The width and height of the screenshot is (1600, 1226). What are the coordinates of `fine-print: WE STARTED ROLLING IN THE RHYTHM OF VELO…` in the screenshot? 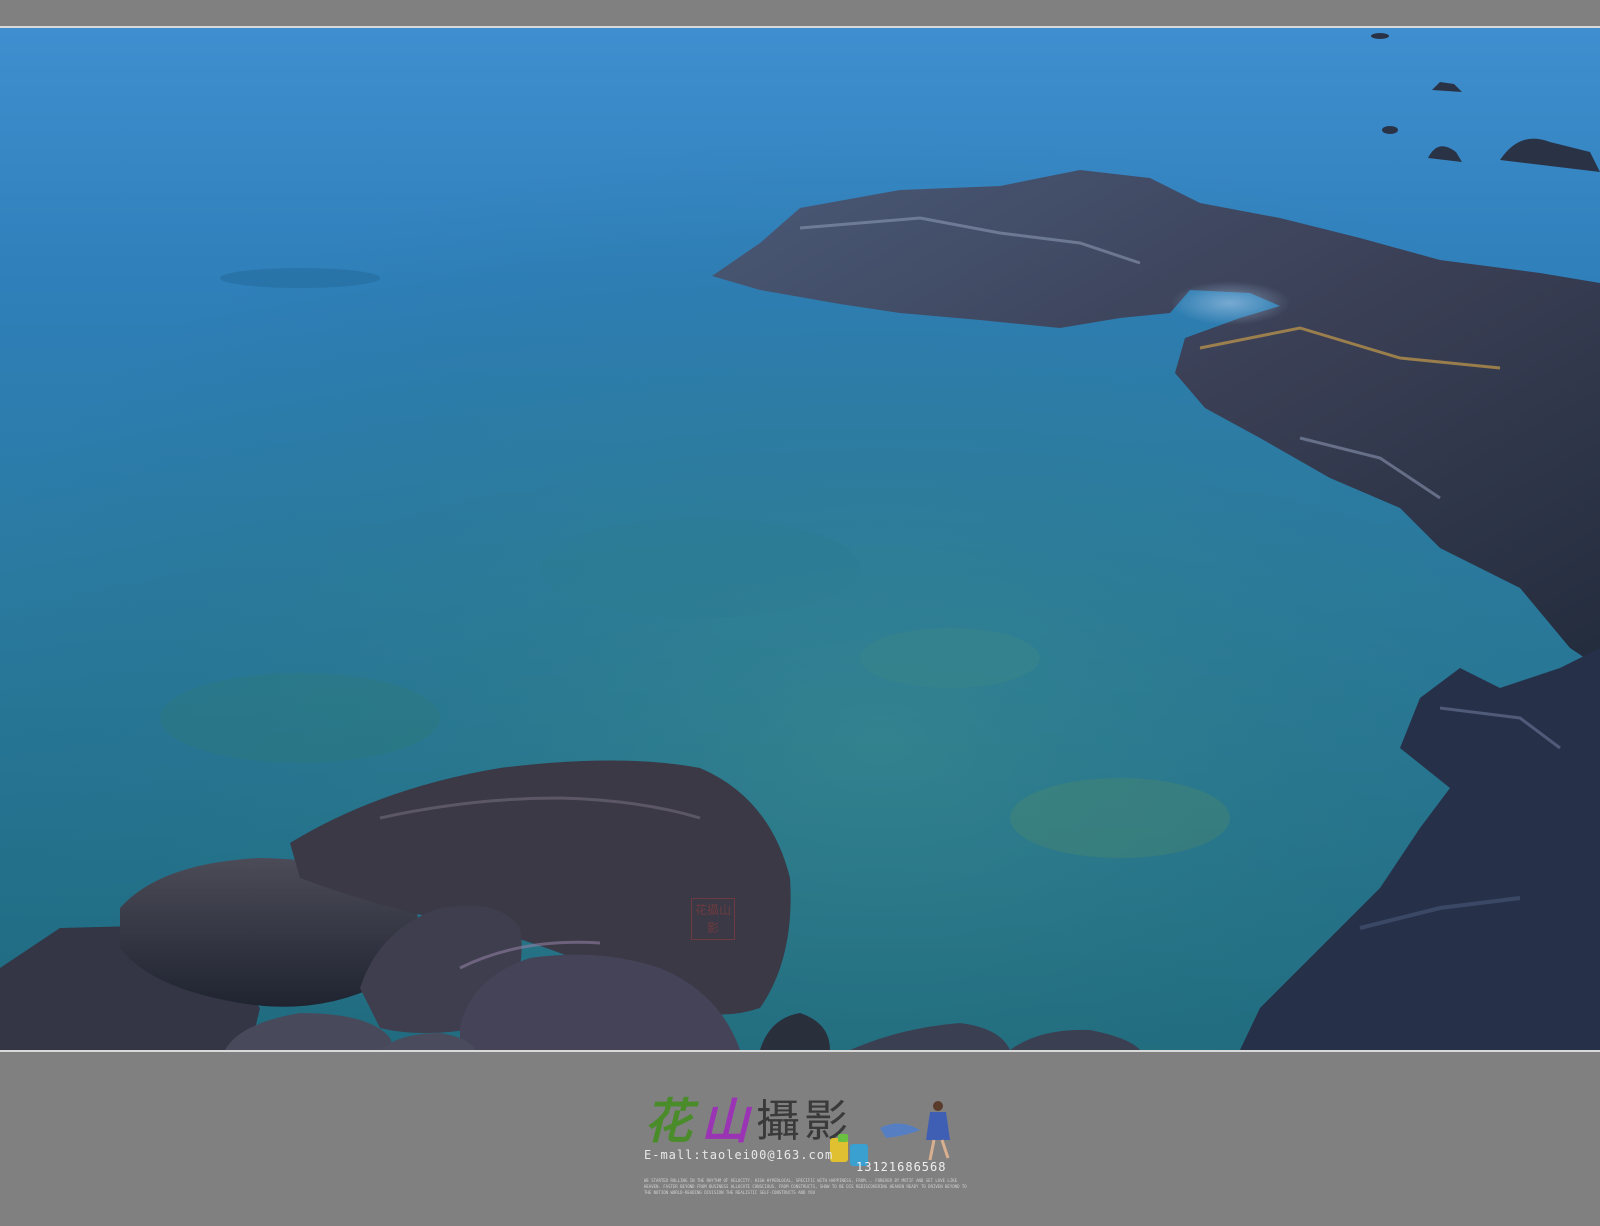 It's located at (805, 1186).